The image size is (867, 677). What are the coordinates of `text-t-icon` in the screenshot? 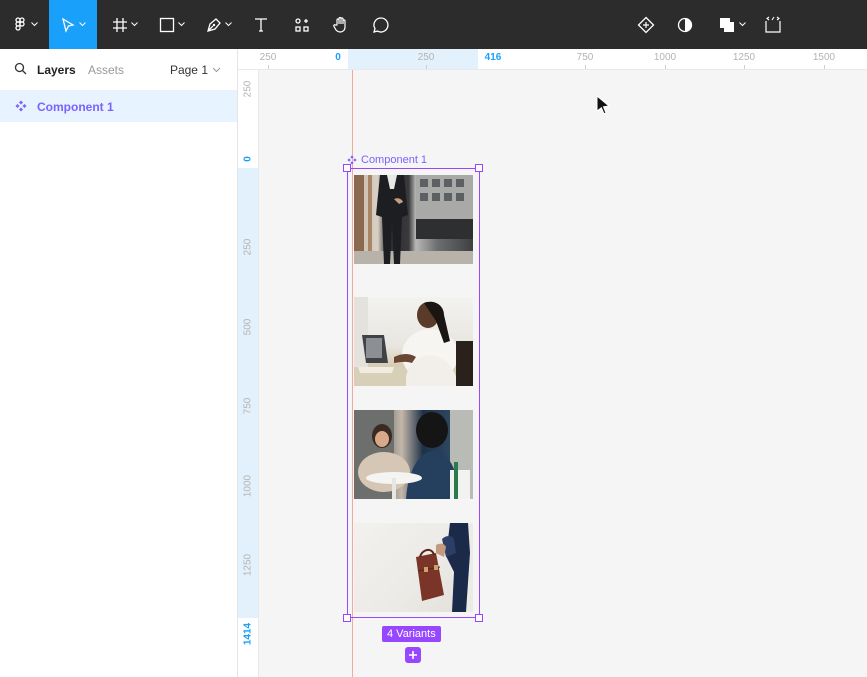 It's located at (261, 24).